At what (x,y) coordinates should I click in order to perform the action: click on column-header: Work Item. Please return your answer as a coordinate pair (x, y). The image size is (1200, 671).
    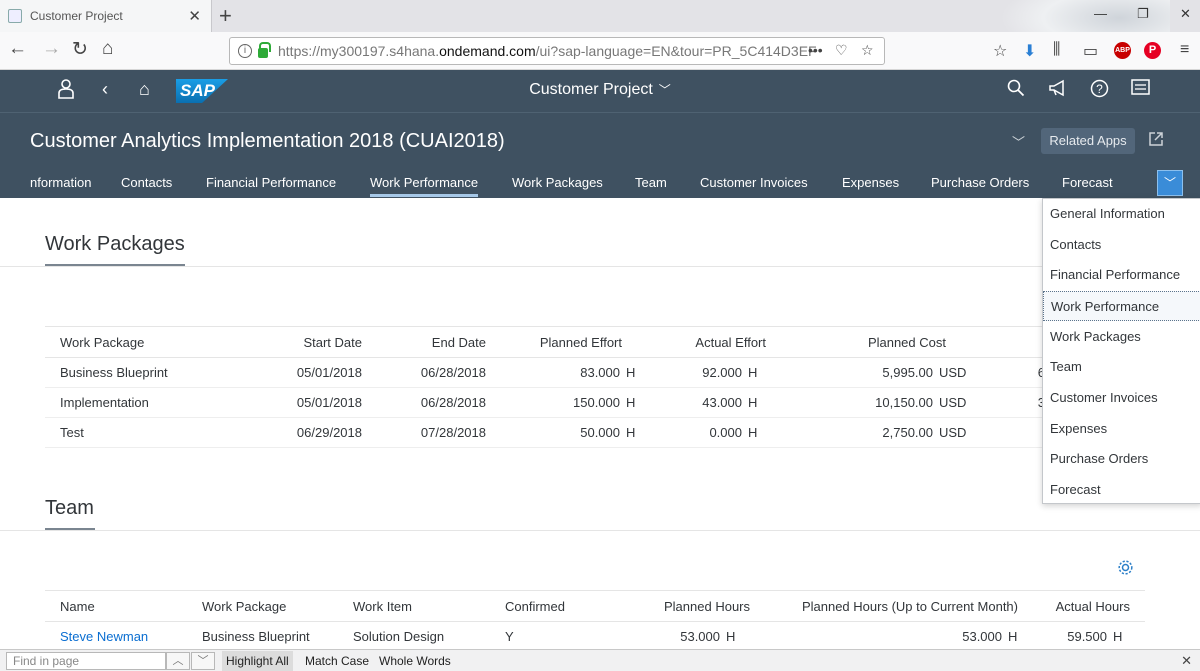
    Looking at the image, I should click on (418, 606).